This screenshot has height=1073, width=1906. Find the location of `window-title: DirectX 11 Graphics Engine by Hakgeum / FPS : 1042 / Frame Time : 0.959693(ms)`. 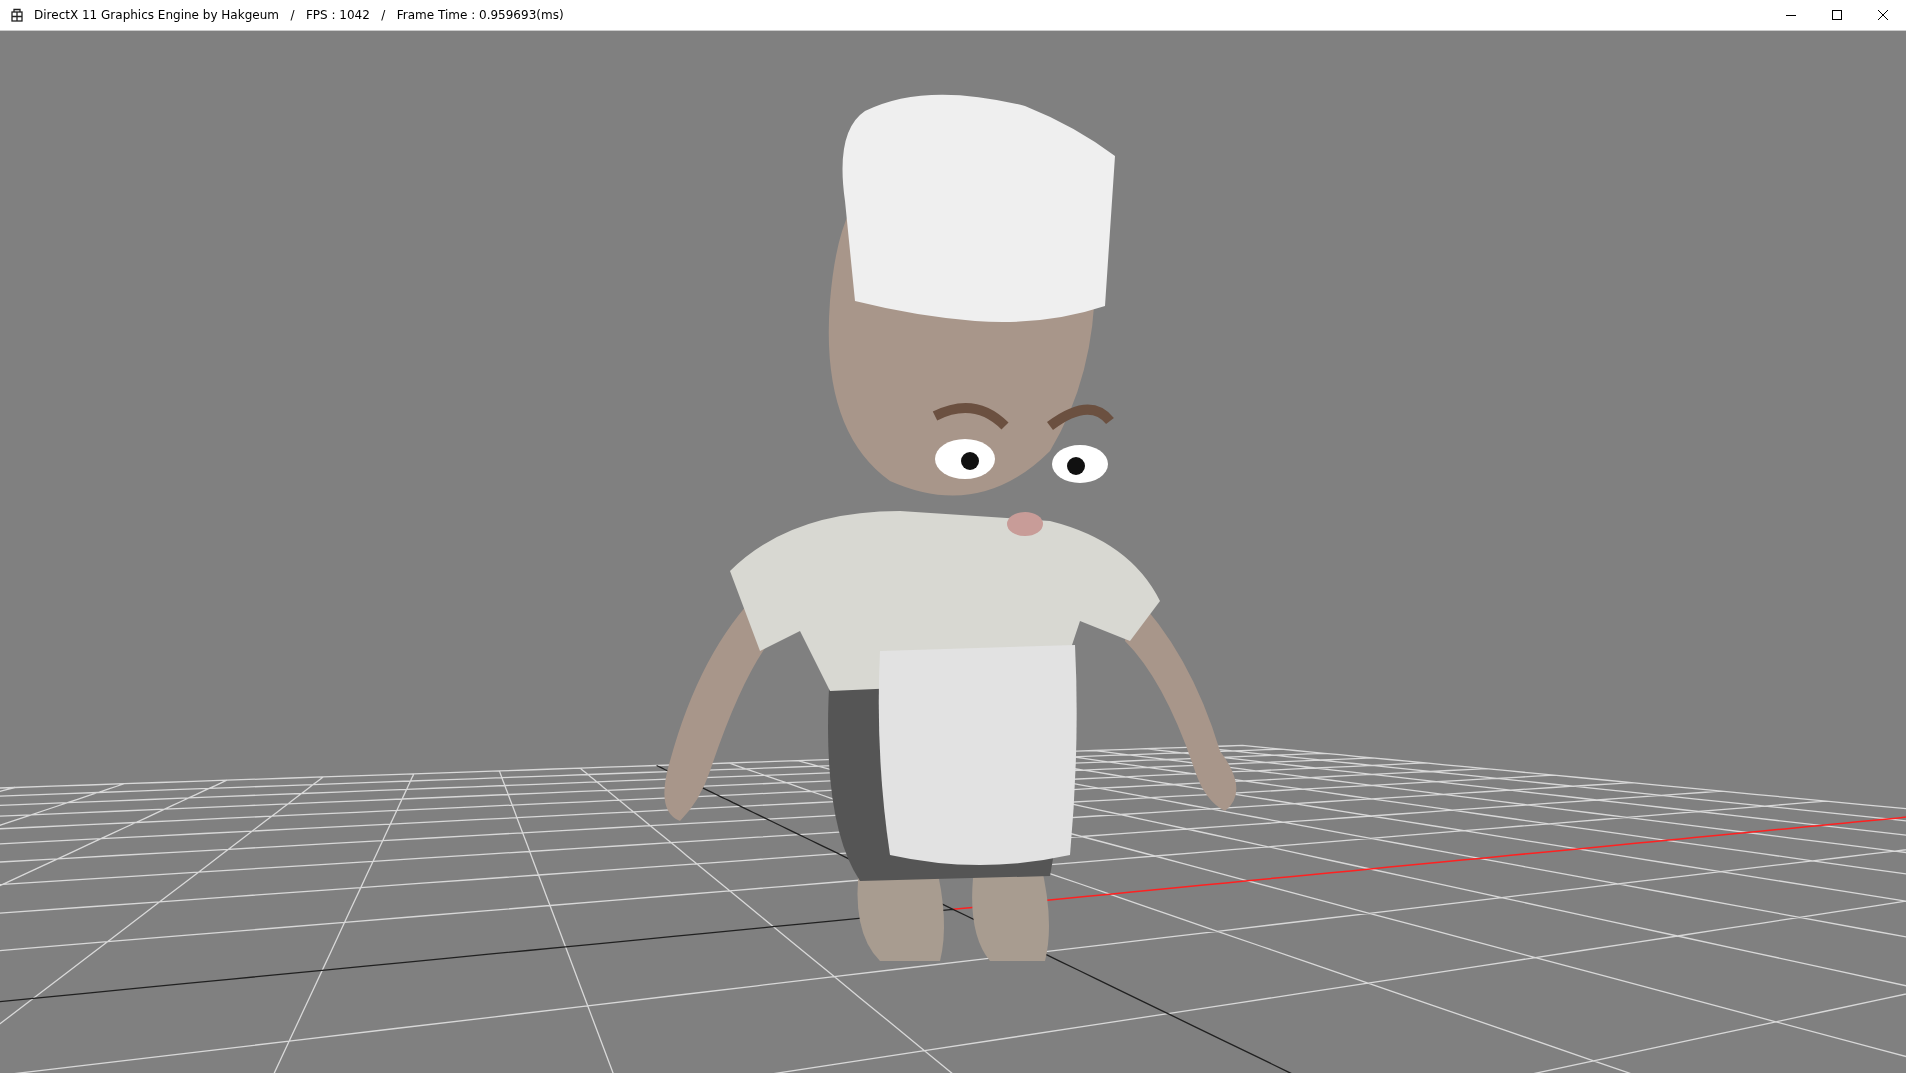

window-title: DirectX 11 Graphics Engine by Hakgeum / FPS : 1042 / Frame Time : 0.959693(ms) is located at coordinates (299, 15).